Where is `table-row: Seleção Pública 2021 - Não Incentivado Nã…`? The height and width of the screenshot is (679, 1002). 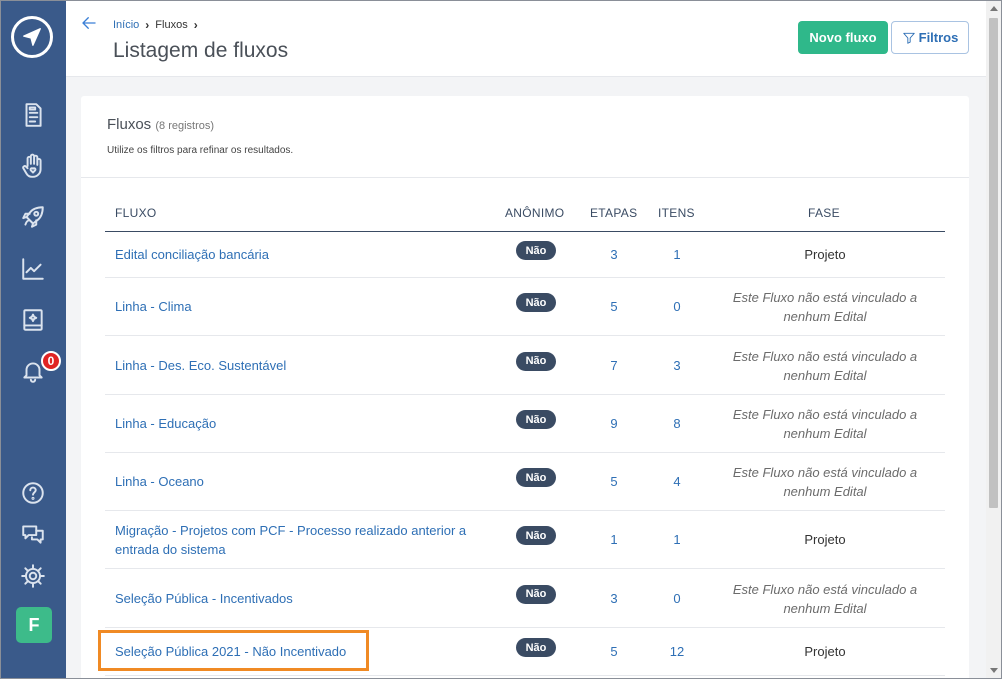 table-row: Seleção Pública 2021 - Não Incentivado Nã… is located at coordinates (525, 652).